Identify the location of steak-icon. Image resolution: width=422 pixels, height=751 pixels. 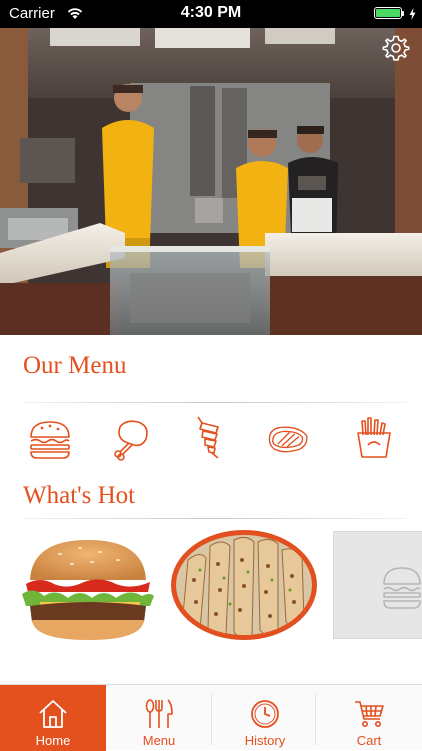
(288, 439).